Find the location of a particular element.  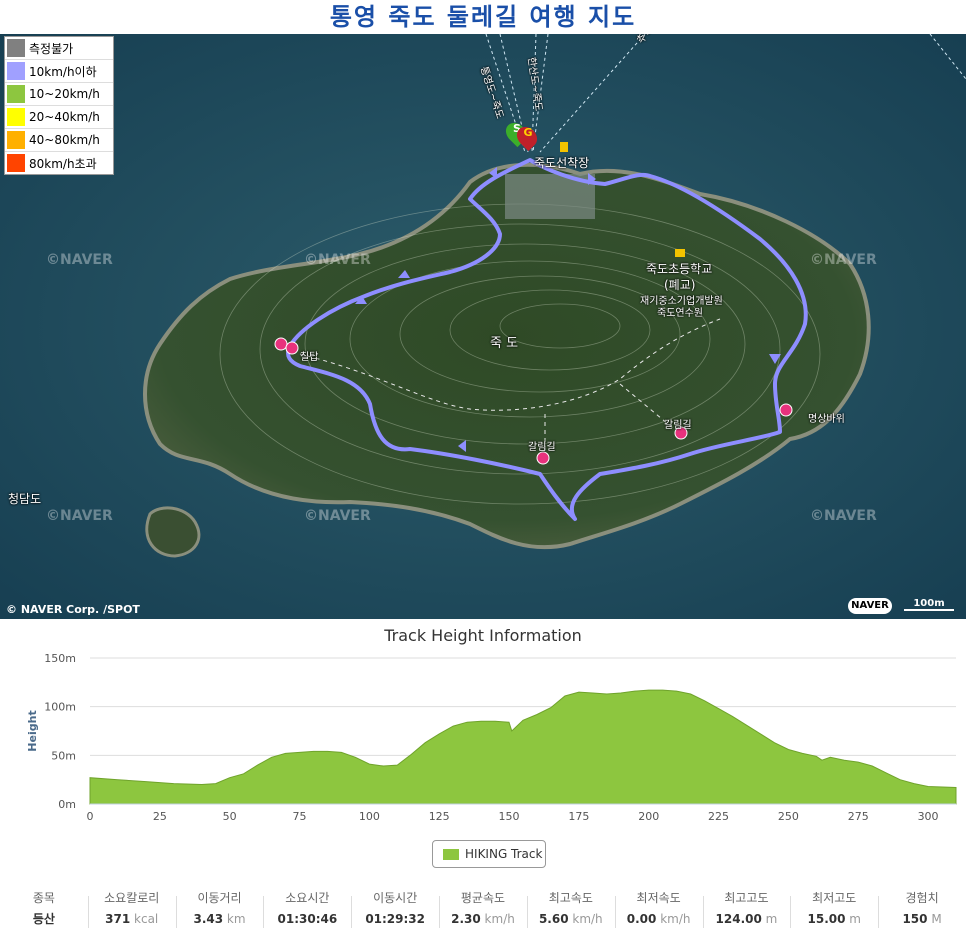

stat-value: 124.00 m is located at coordinates (746, 919).